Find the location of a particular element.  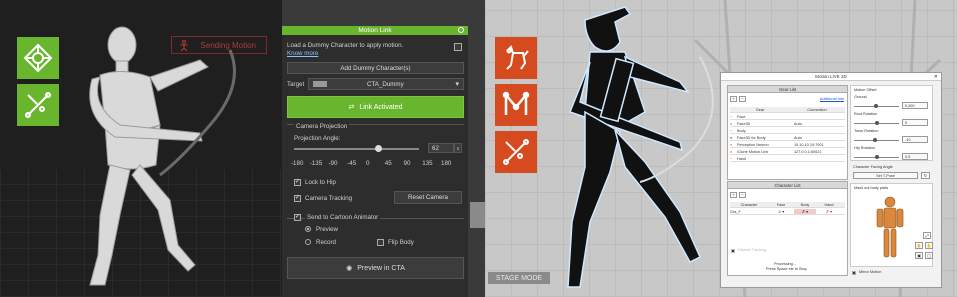

fit-view-icon: ⤢ is located at coordinates (927, 235).